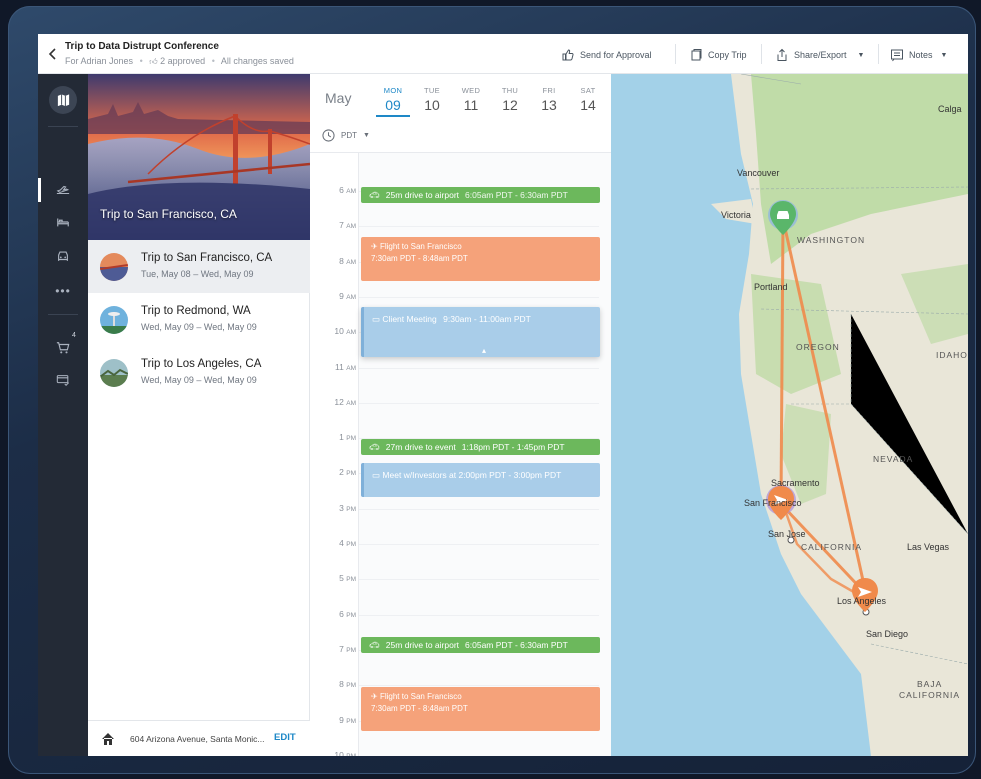 The image size is (981, 779). What do you see at coordinates (328, 135) in the screenshot?
I see `clock-icon` at bounding box center [328, 135].